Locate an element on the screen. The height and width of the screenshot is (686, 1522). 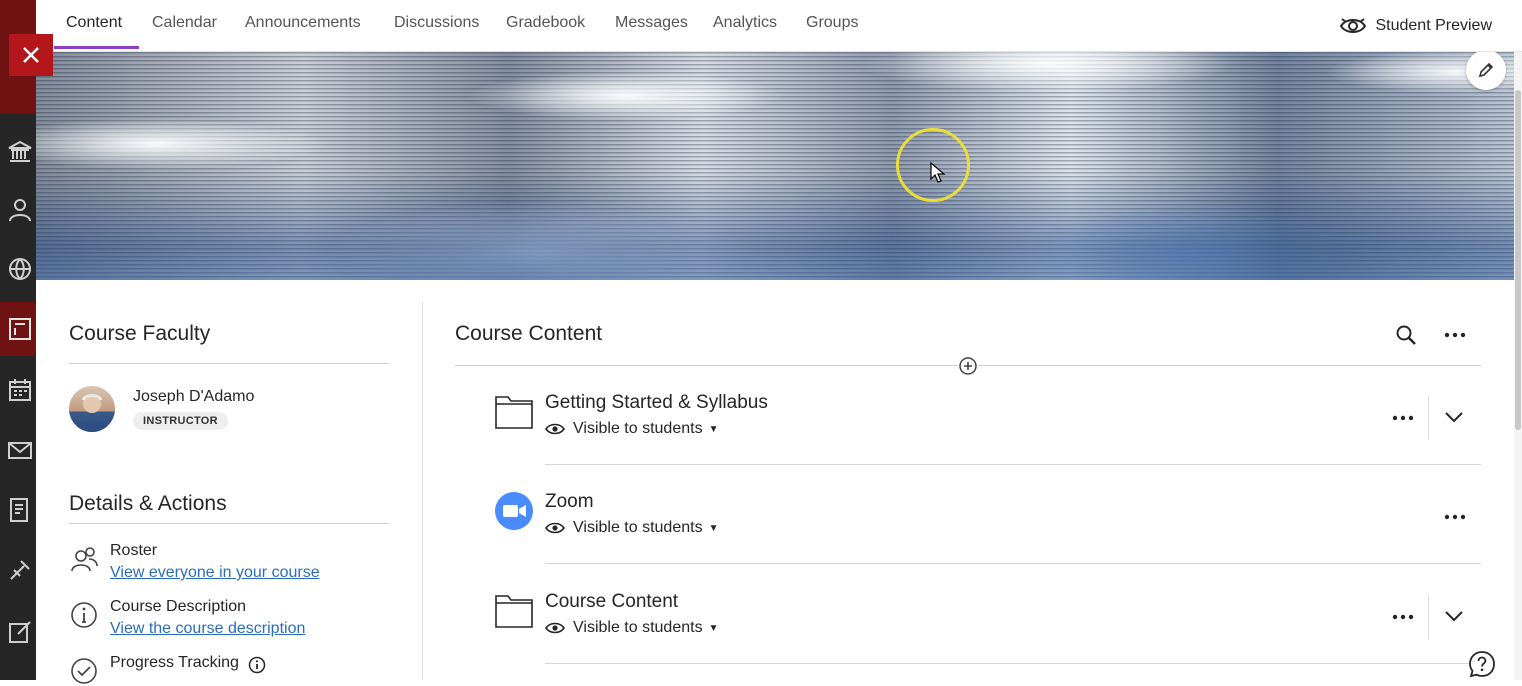
tab-analytics: Analytics is located at coordinates (745, 23).